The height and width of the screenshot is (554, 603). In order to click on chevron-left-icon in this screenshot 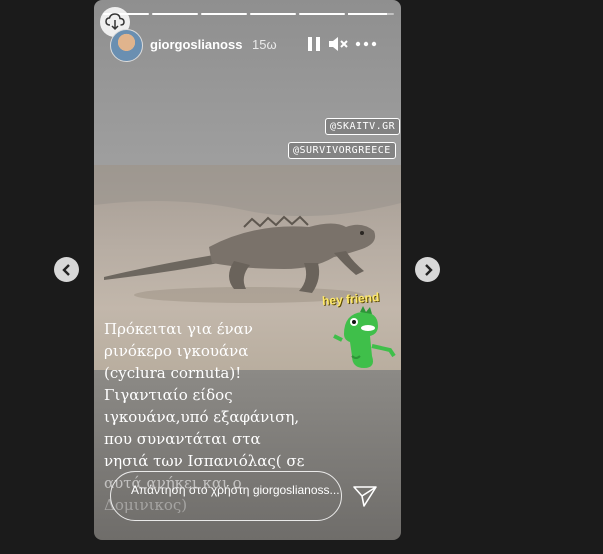, I will do `click(65, 269)`.